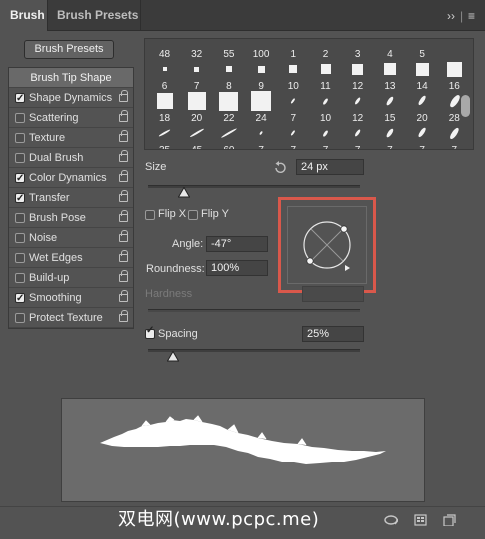 The height and width of the screenshot is (539, 485). Describe the element at coordinates (150, 332) in the screenshot. I see `spacing-checkbox` at that location.